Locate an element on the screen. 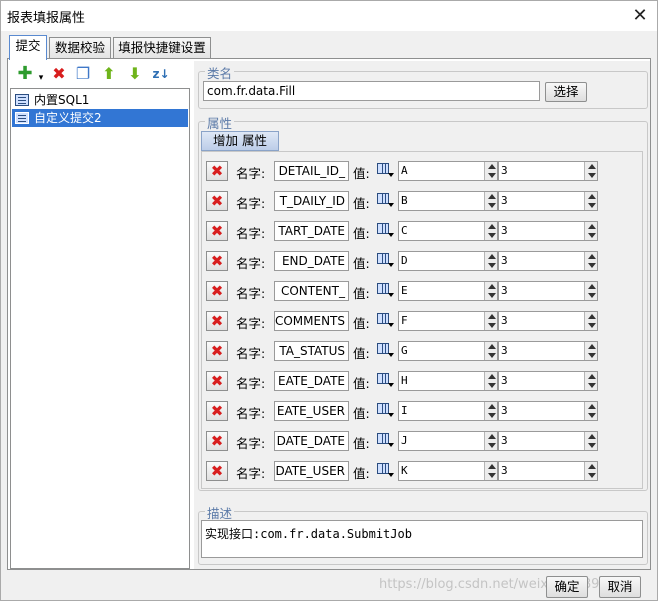 The image size is (658, 601). property-name-field: _CONTENT is located at coordinates (311, 291).